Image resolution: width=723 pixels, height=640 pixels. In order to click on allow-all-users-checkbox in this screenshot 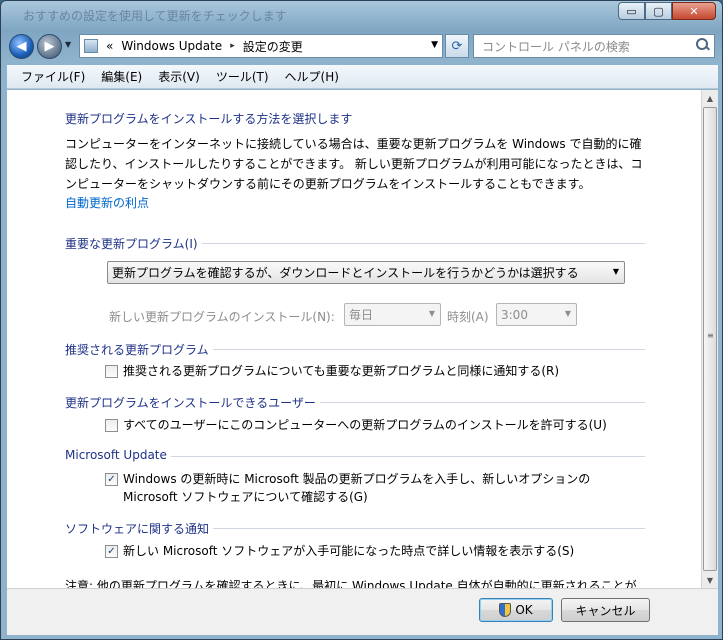, I will do `click(111, 425)`.